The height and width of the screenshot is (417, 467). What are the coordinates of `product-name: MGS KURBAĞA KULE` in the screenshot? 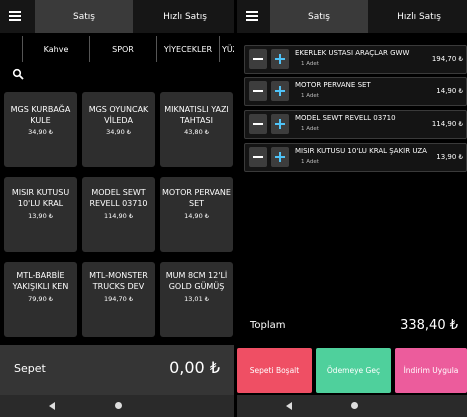 It's located at (40, 115).